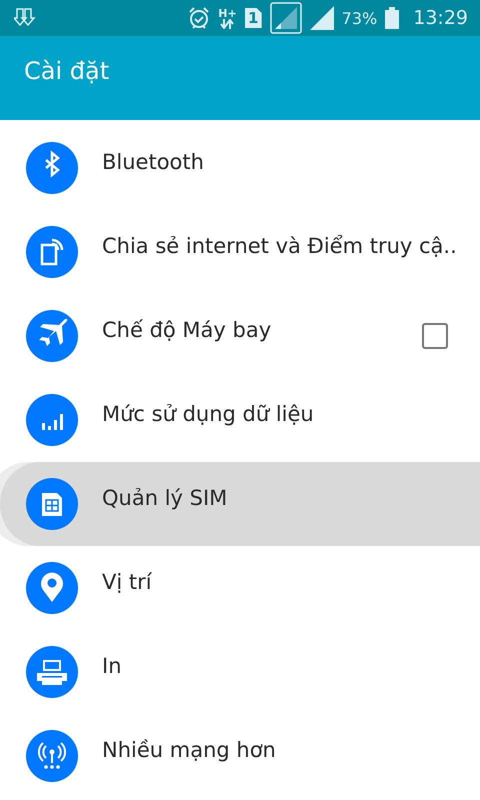 Image resolution: width=480 pixels, height=800 pixels. What do you see at coordinates (52, 168) in the screenshot?
I see `bluetooth-icon` at bounding box center [52, 168].